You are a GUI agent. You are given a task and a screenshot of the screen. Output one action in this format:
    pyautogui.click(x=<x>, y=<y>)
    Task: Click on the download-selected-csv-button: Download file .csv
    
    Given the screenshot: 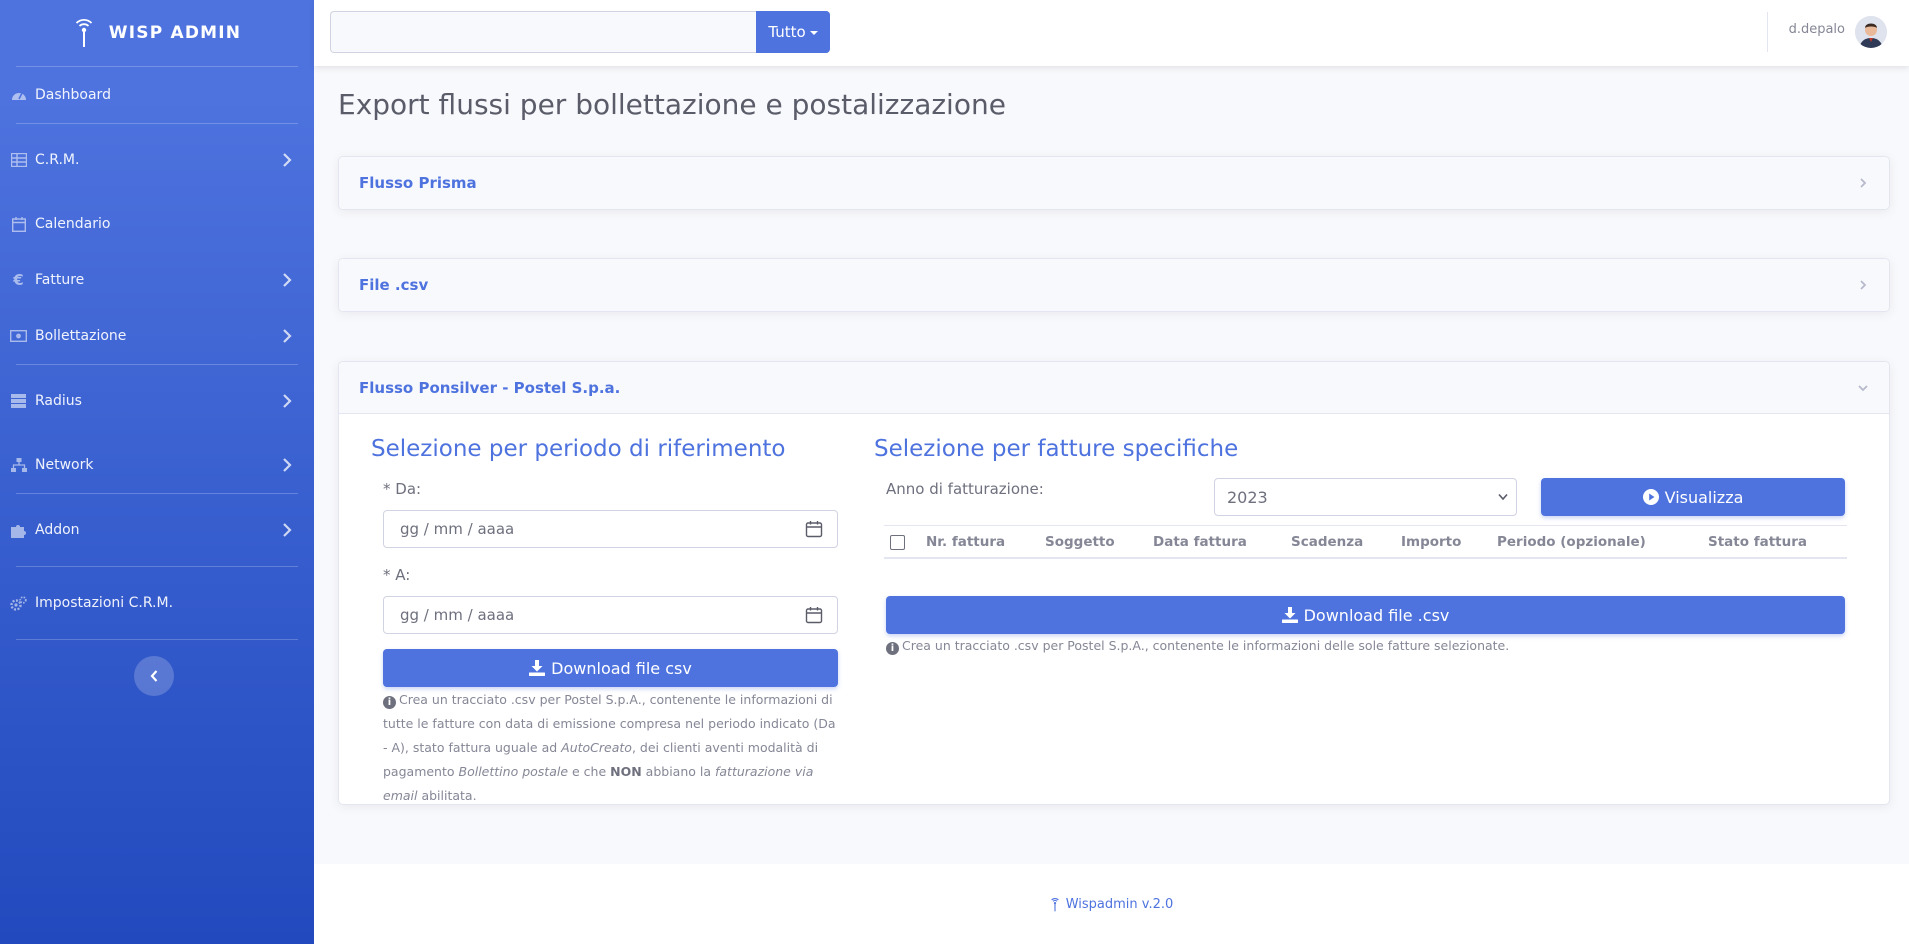 What is the action you would take?
    pyautogui.click(x=1365, y=615)
    